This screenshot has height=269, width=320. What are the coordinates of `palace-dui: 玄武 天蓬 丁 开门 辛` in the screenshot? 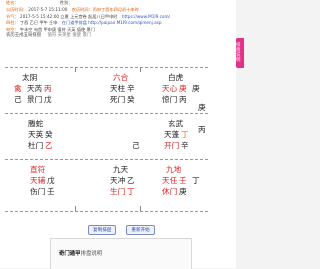 It's located at (176, 134).